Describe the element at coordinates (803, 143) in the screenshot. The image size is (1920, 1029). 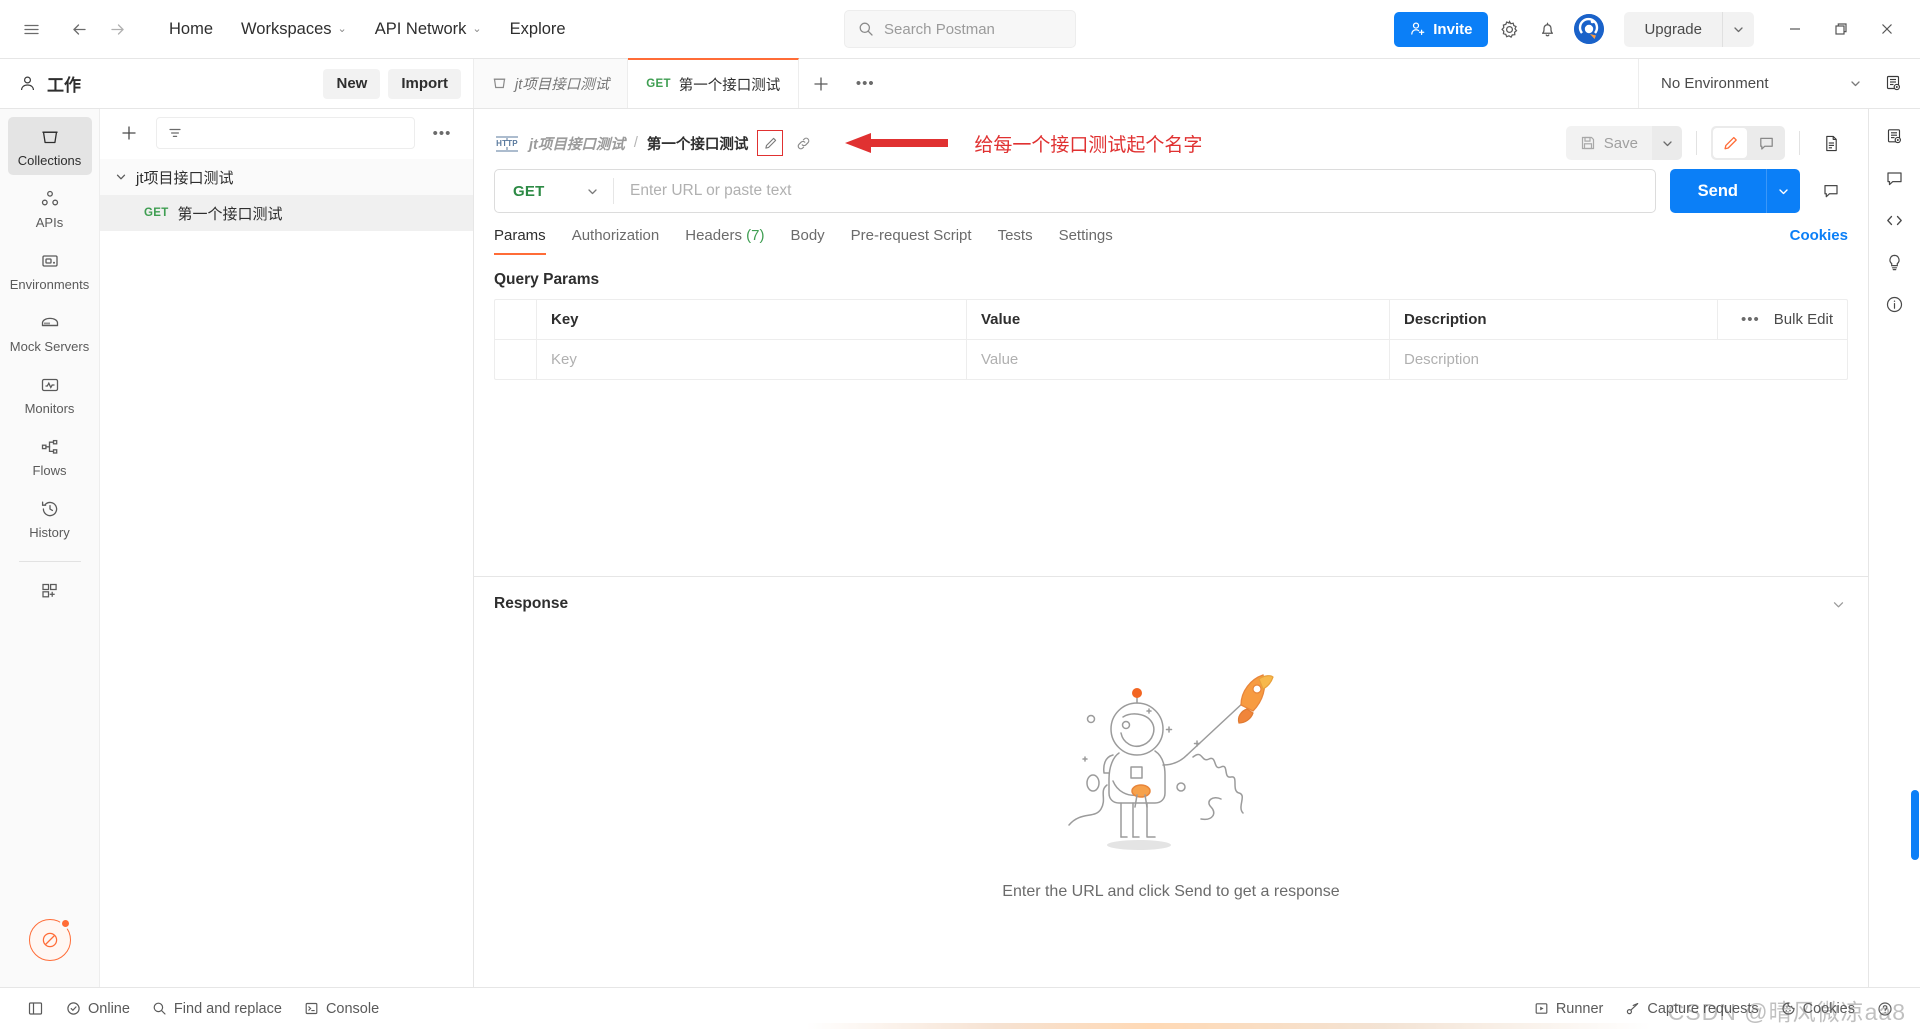
I see `link-icon` at that location.